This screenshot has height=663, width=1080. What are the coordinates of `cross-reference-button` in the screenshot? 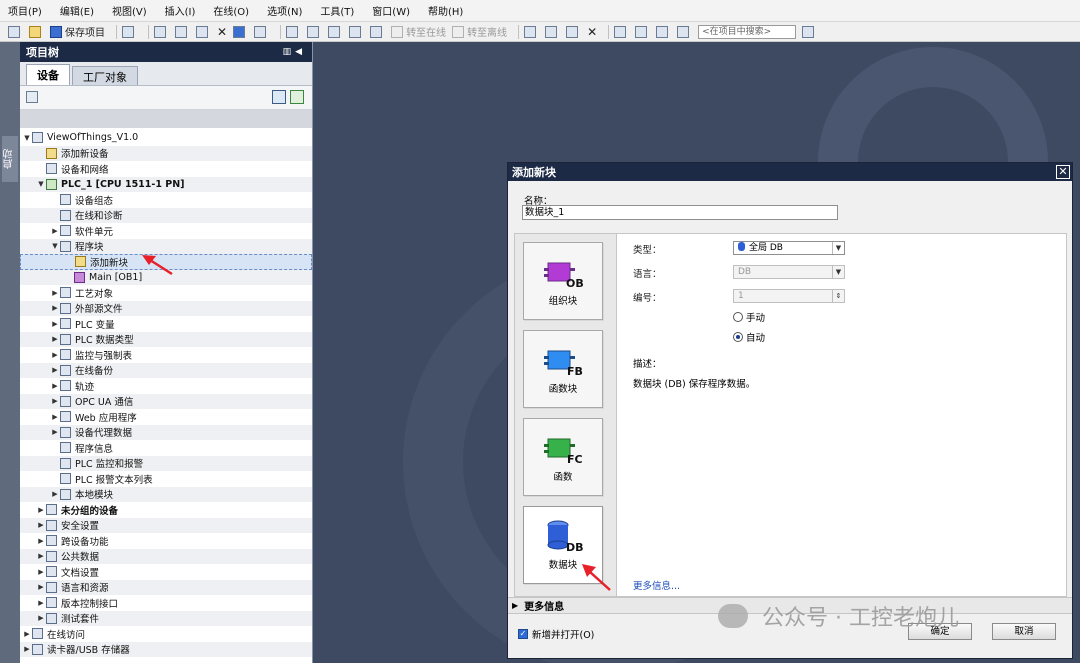 It's located at (663, 32).